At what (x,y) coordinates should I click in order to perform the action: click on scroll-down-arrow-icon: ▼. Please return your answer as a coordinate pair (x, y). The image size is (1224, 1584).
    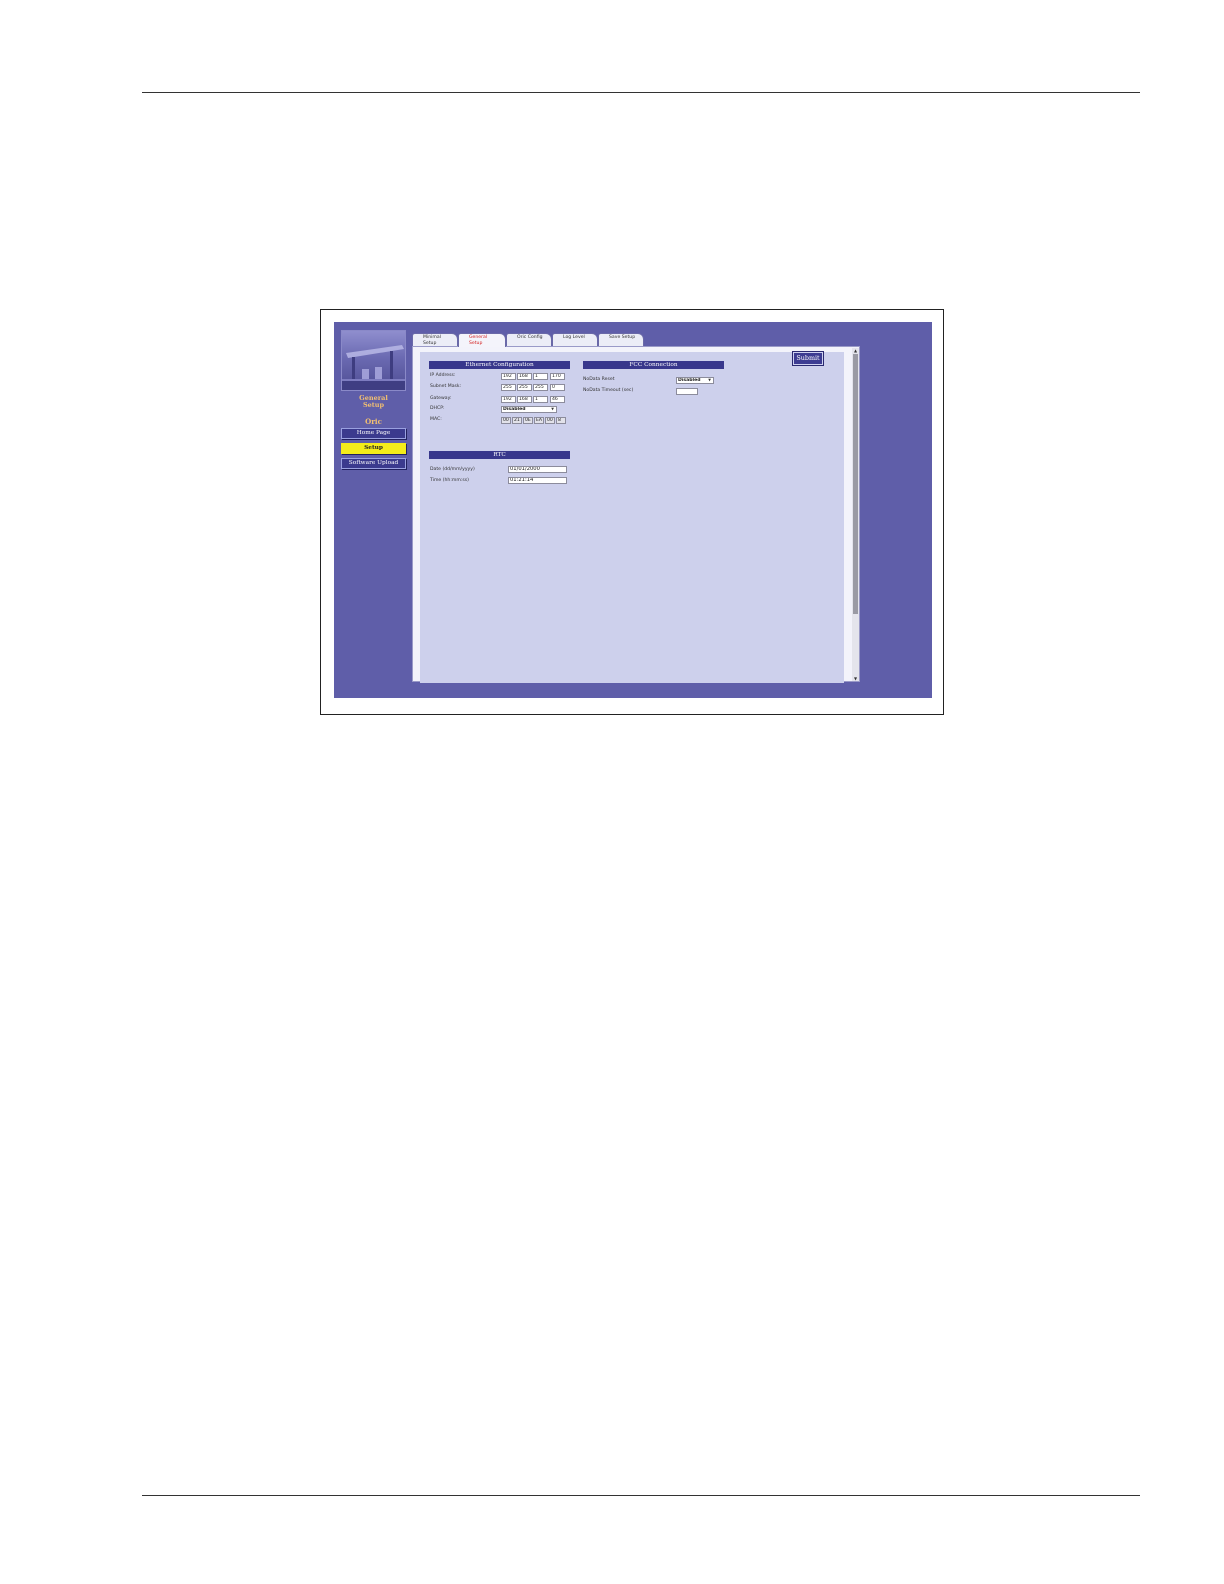
    Looking at the image, I should click on (855, 678).